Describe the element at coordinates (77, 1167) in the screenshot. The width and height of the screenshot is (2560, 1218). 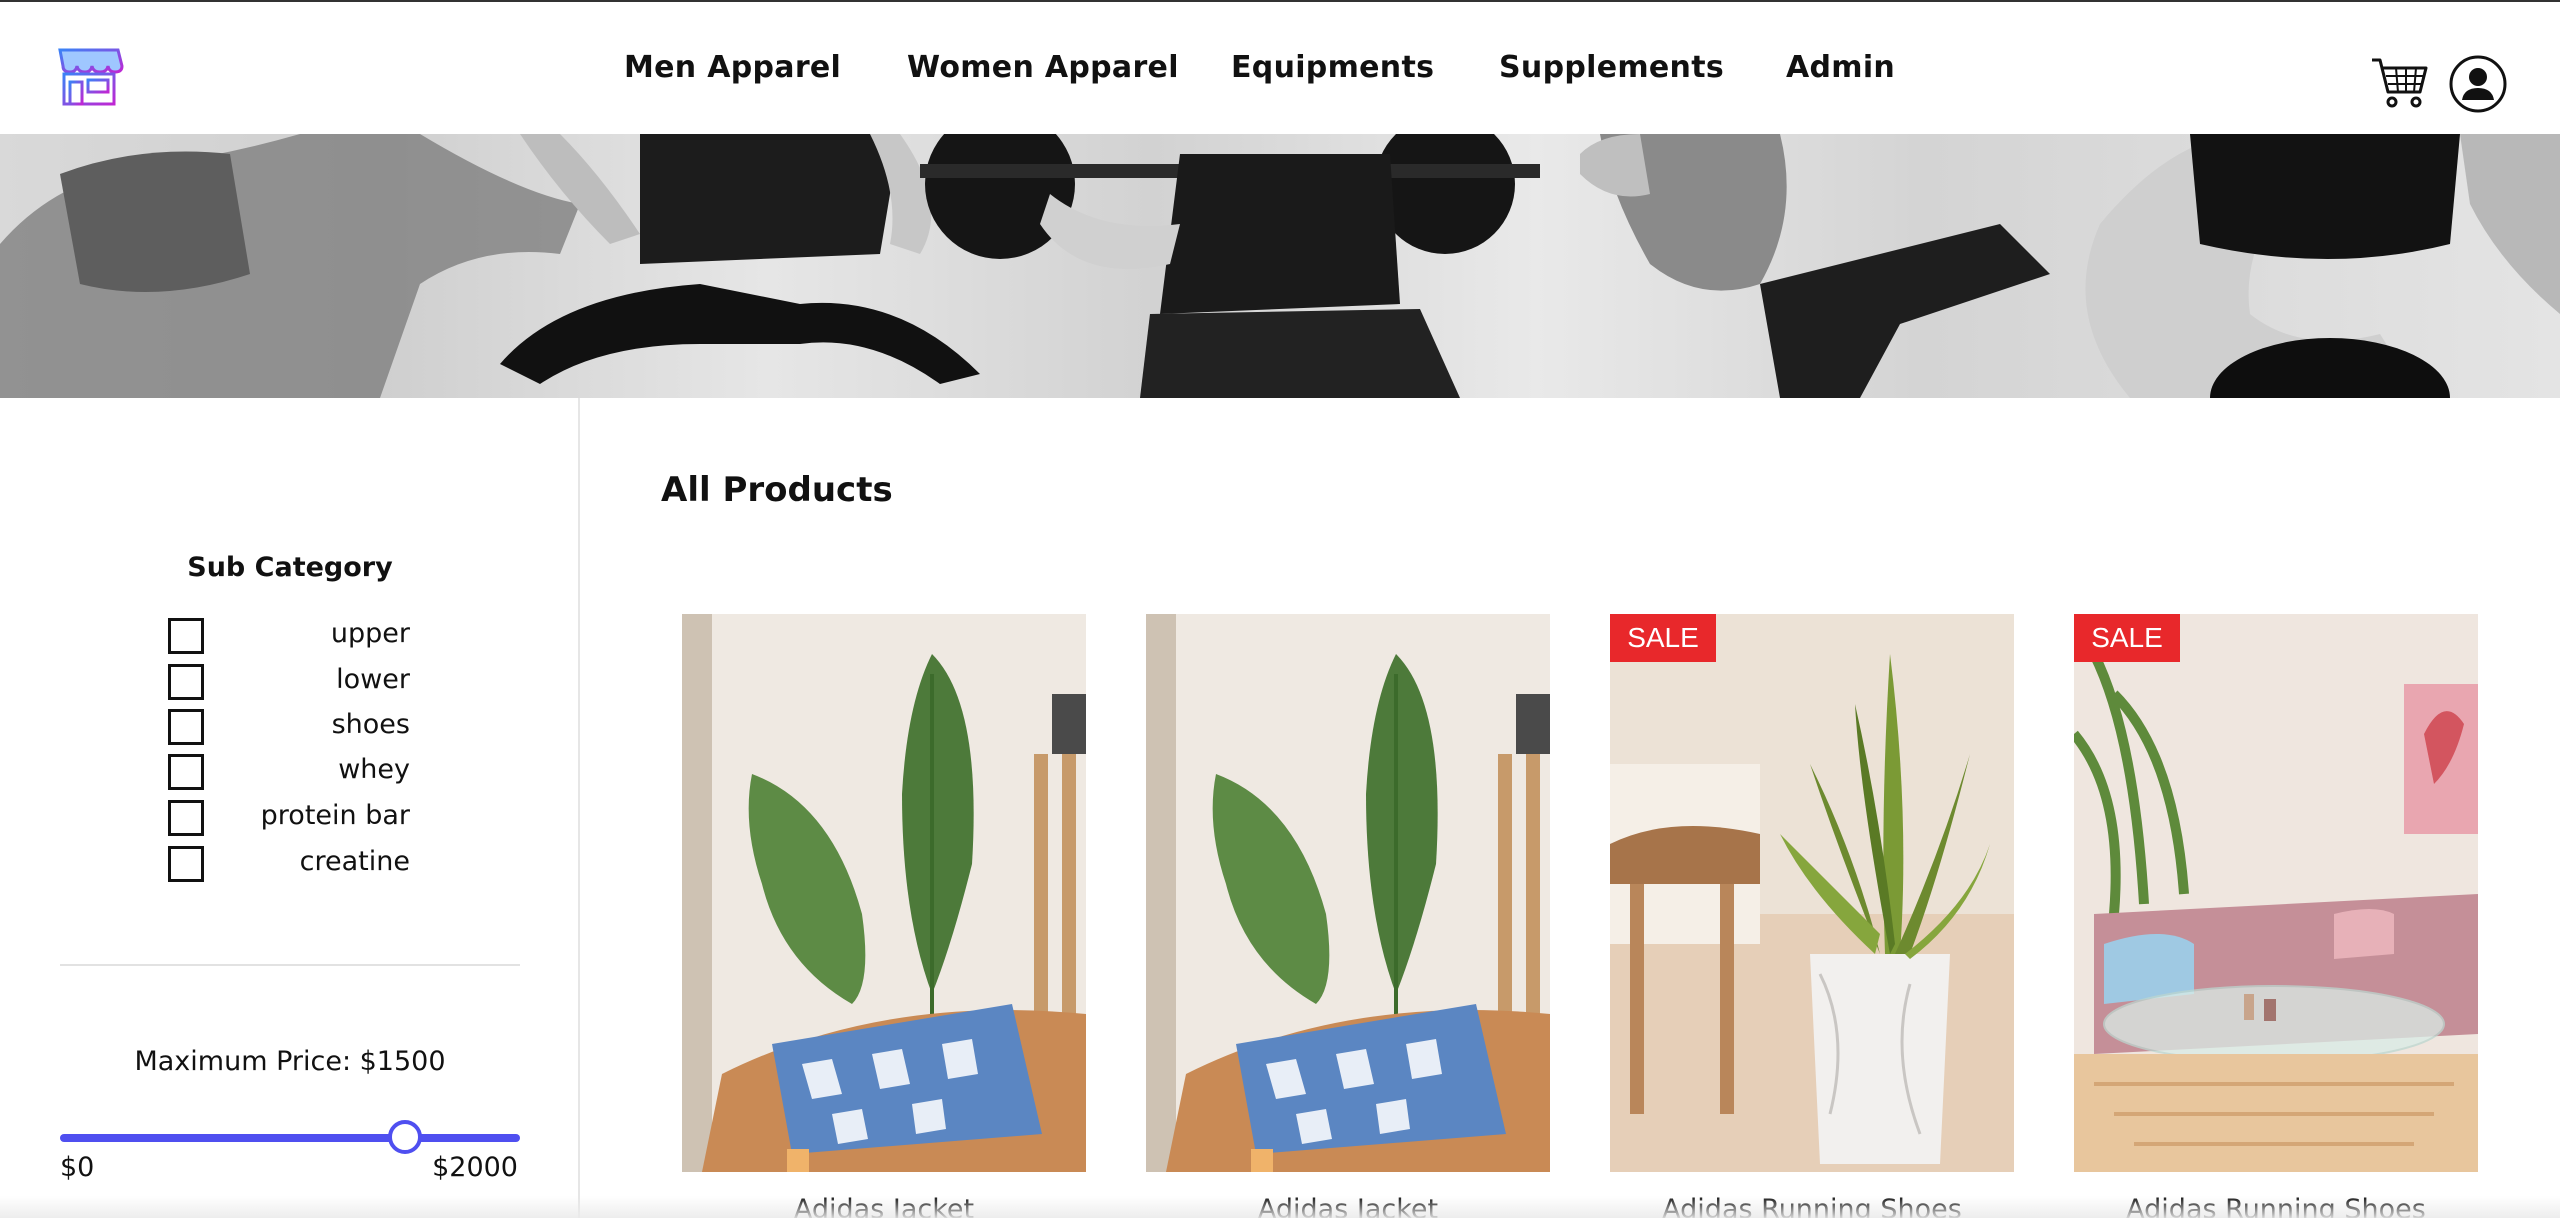
I see `slider-min-label: $0` at that location.